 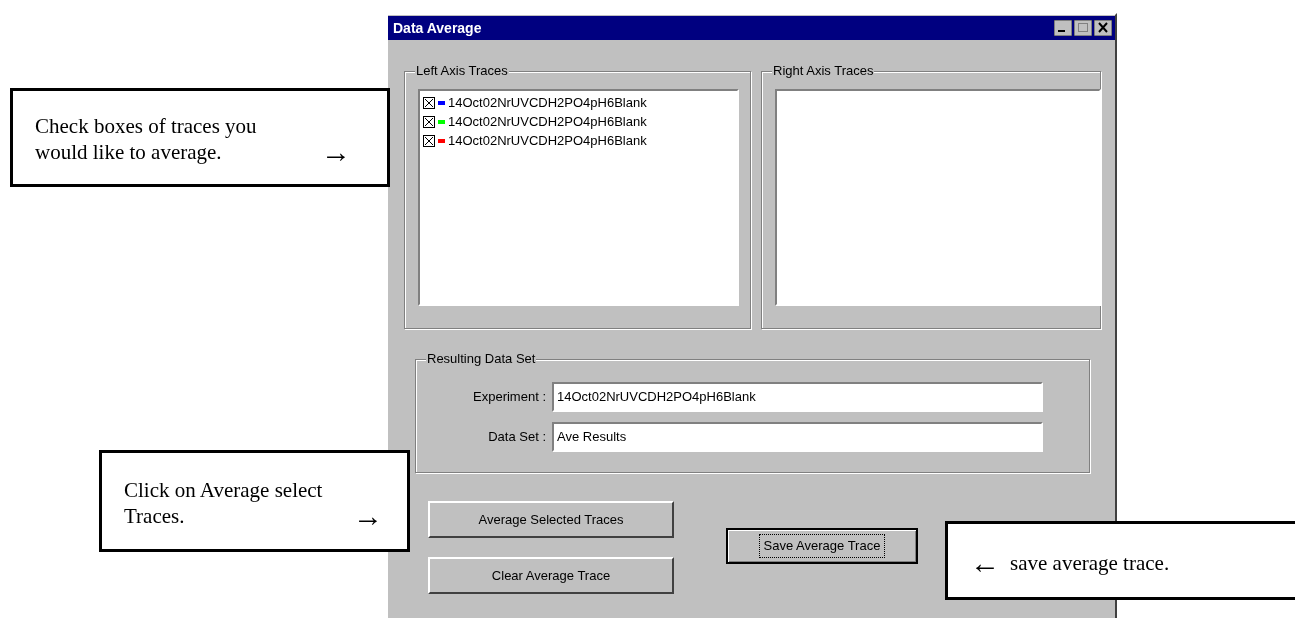 I want to click on window-title: Data Average, so click(x=437, y=28).